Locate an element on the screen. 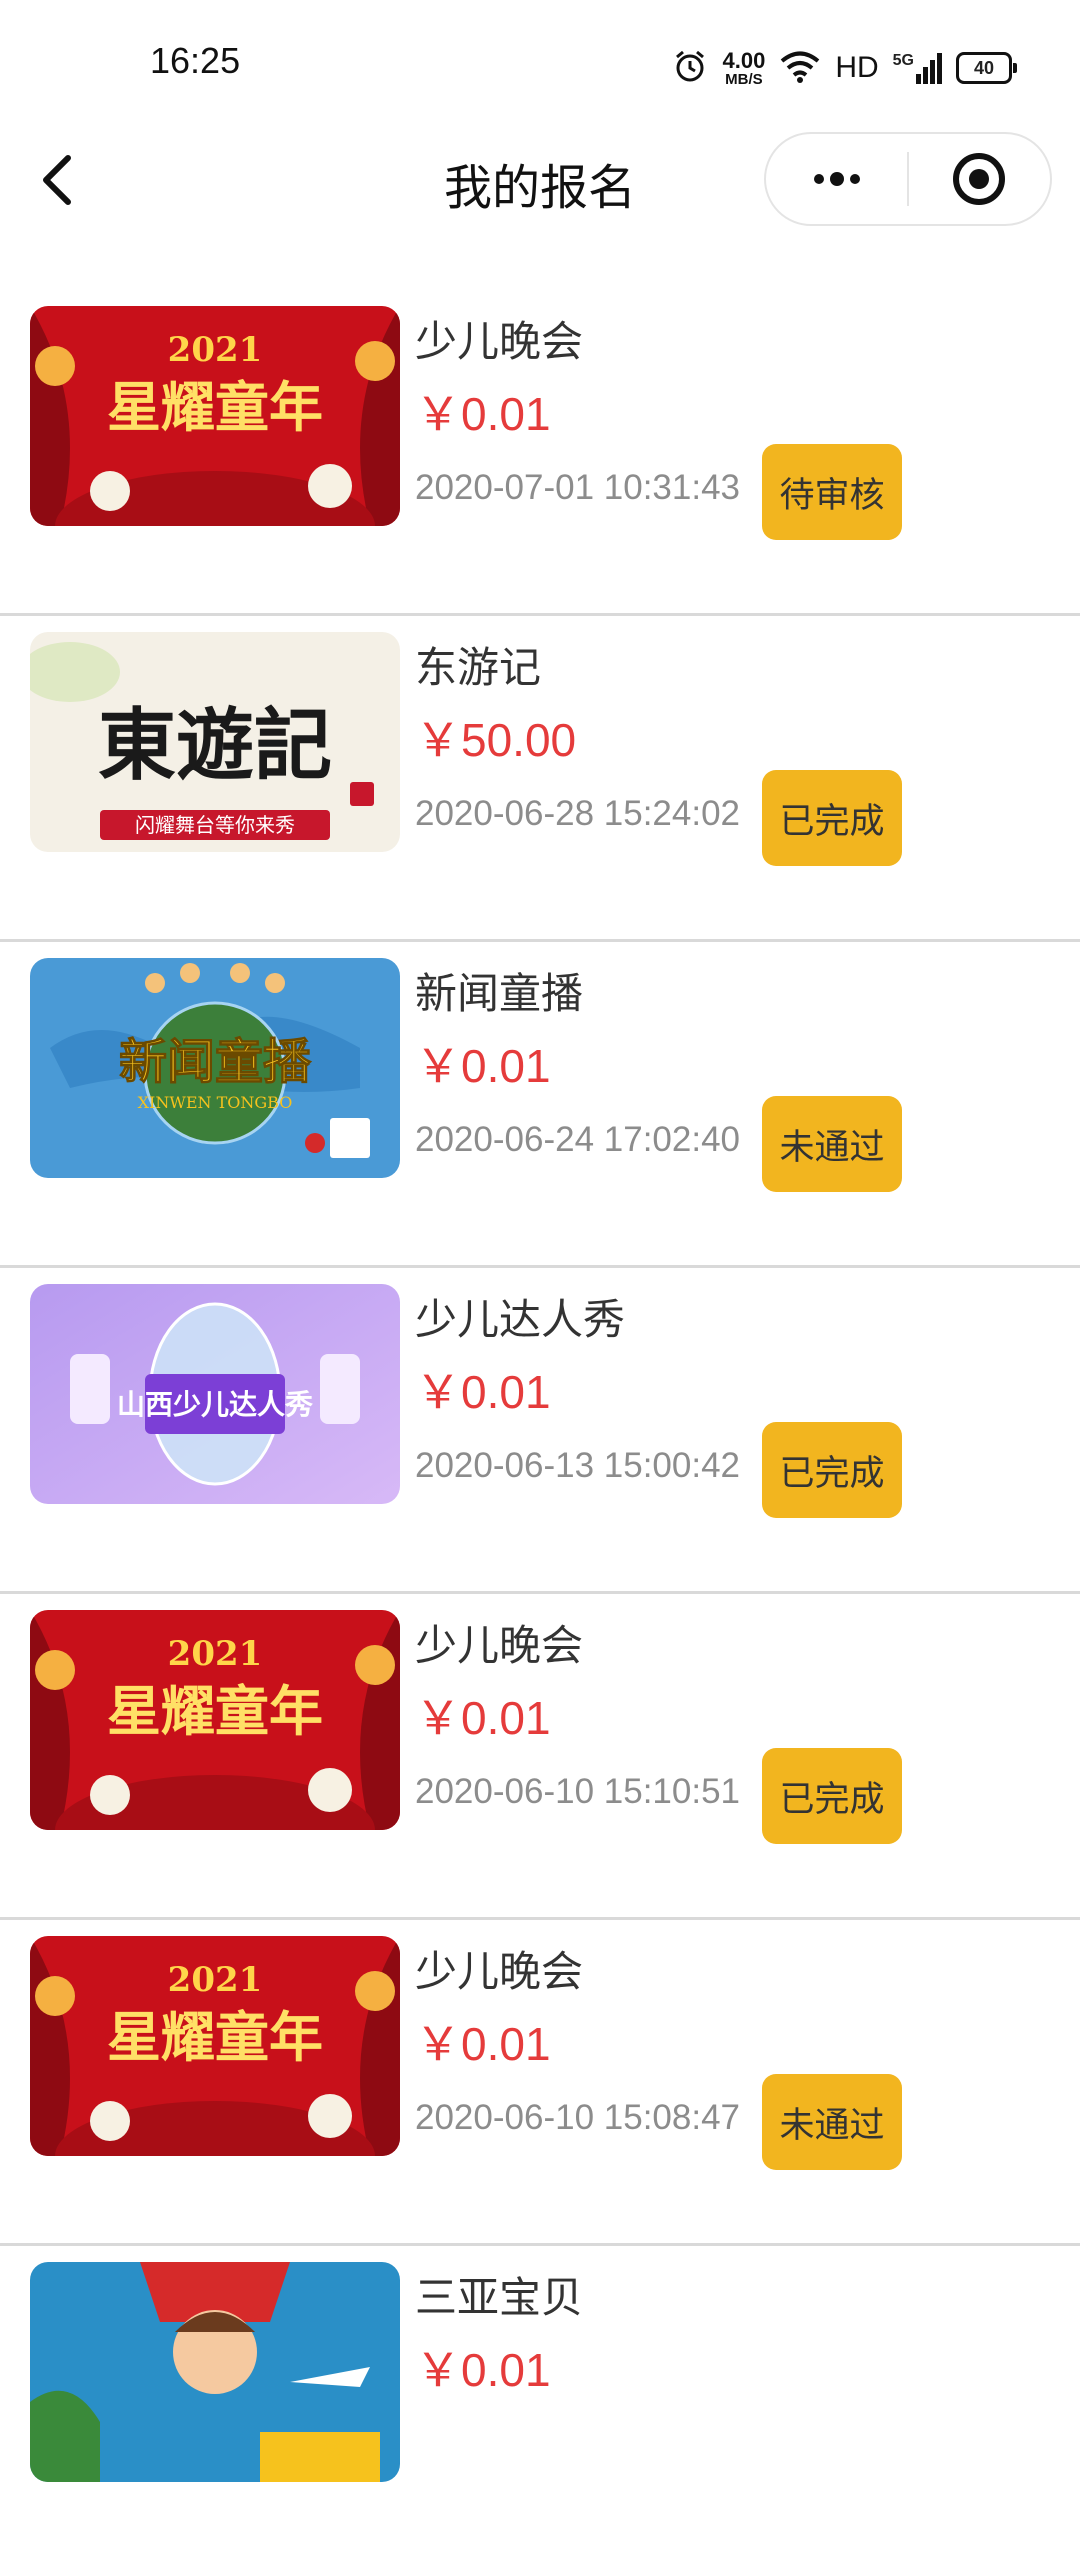 The image size is (1080, 2572). event-poster: 東遊記 闪耀舞台等你来秀 is located at coordinates (215, 742).